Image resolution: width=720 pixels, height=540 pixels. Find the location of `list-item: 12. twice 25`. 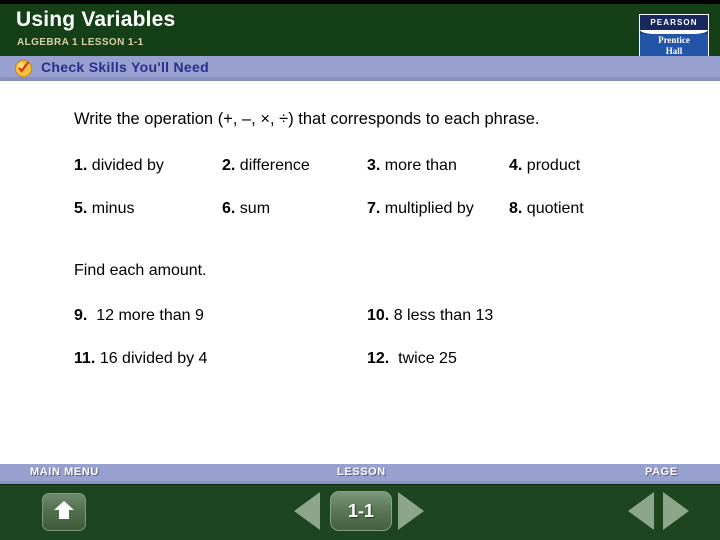

list-item: 12. twice 25 is located at coordinates (412, 359).